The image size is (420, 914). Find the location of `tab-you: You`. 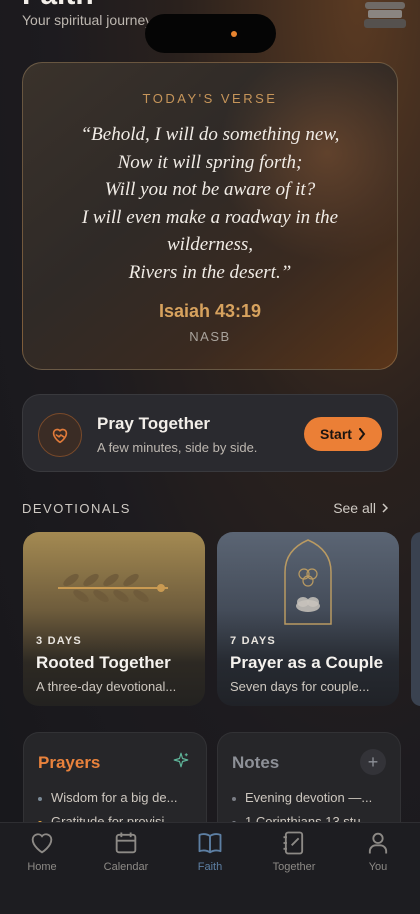

tab-you: You is located at coordinates (378, 851).